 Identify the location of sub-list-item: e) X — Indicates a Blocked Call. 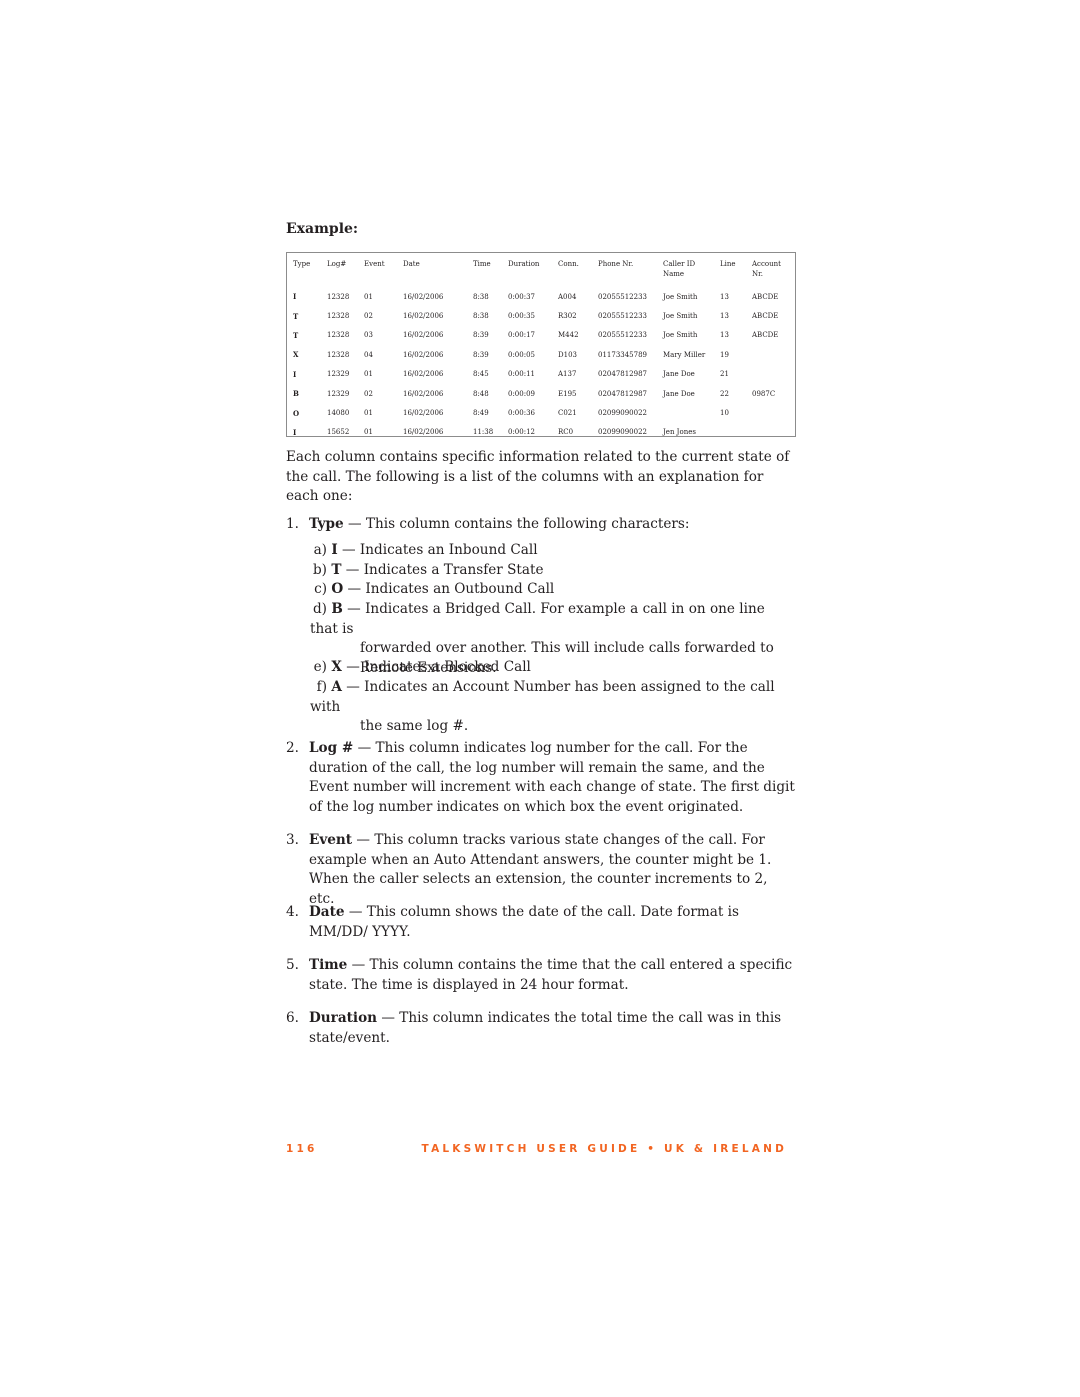
(553, 668).